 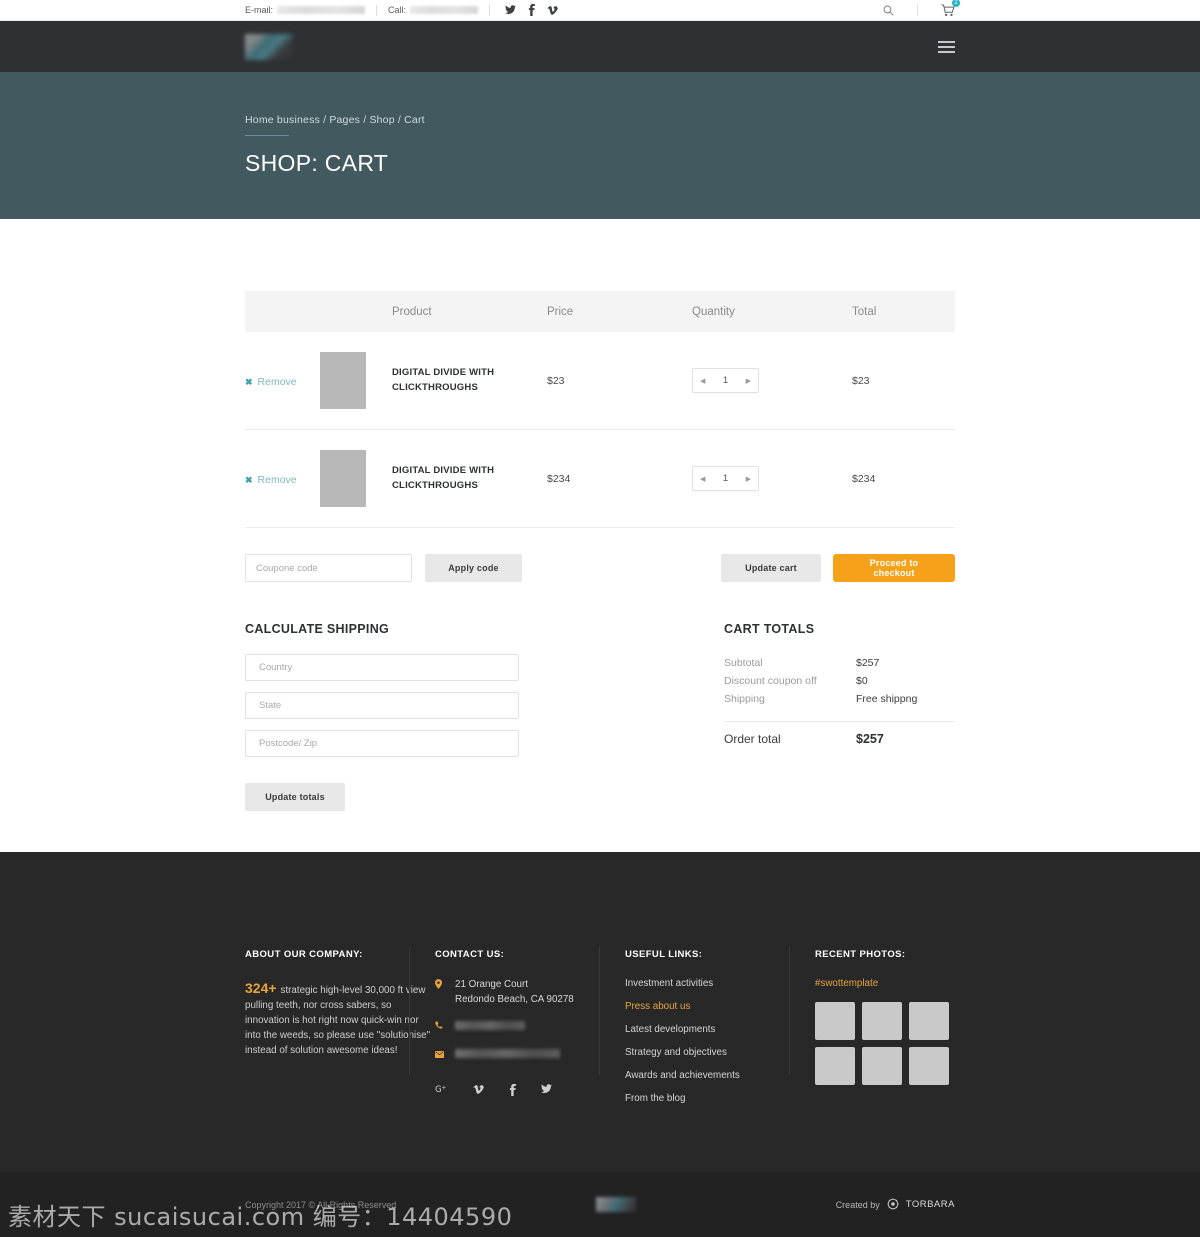 I want to click on product-price: $234, so click(x=559, y=478).